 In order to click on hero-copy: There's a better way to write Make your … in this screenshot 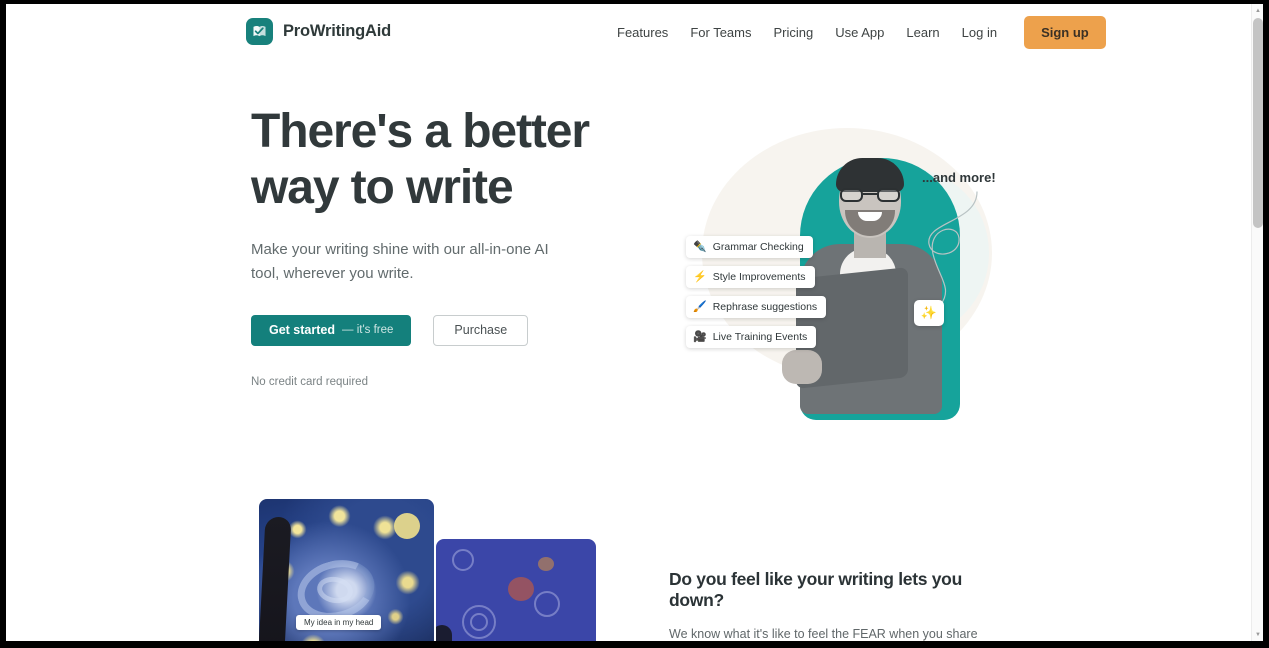, I will do `click(451, 246)`.